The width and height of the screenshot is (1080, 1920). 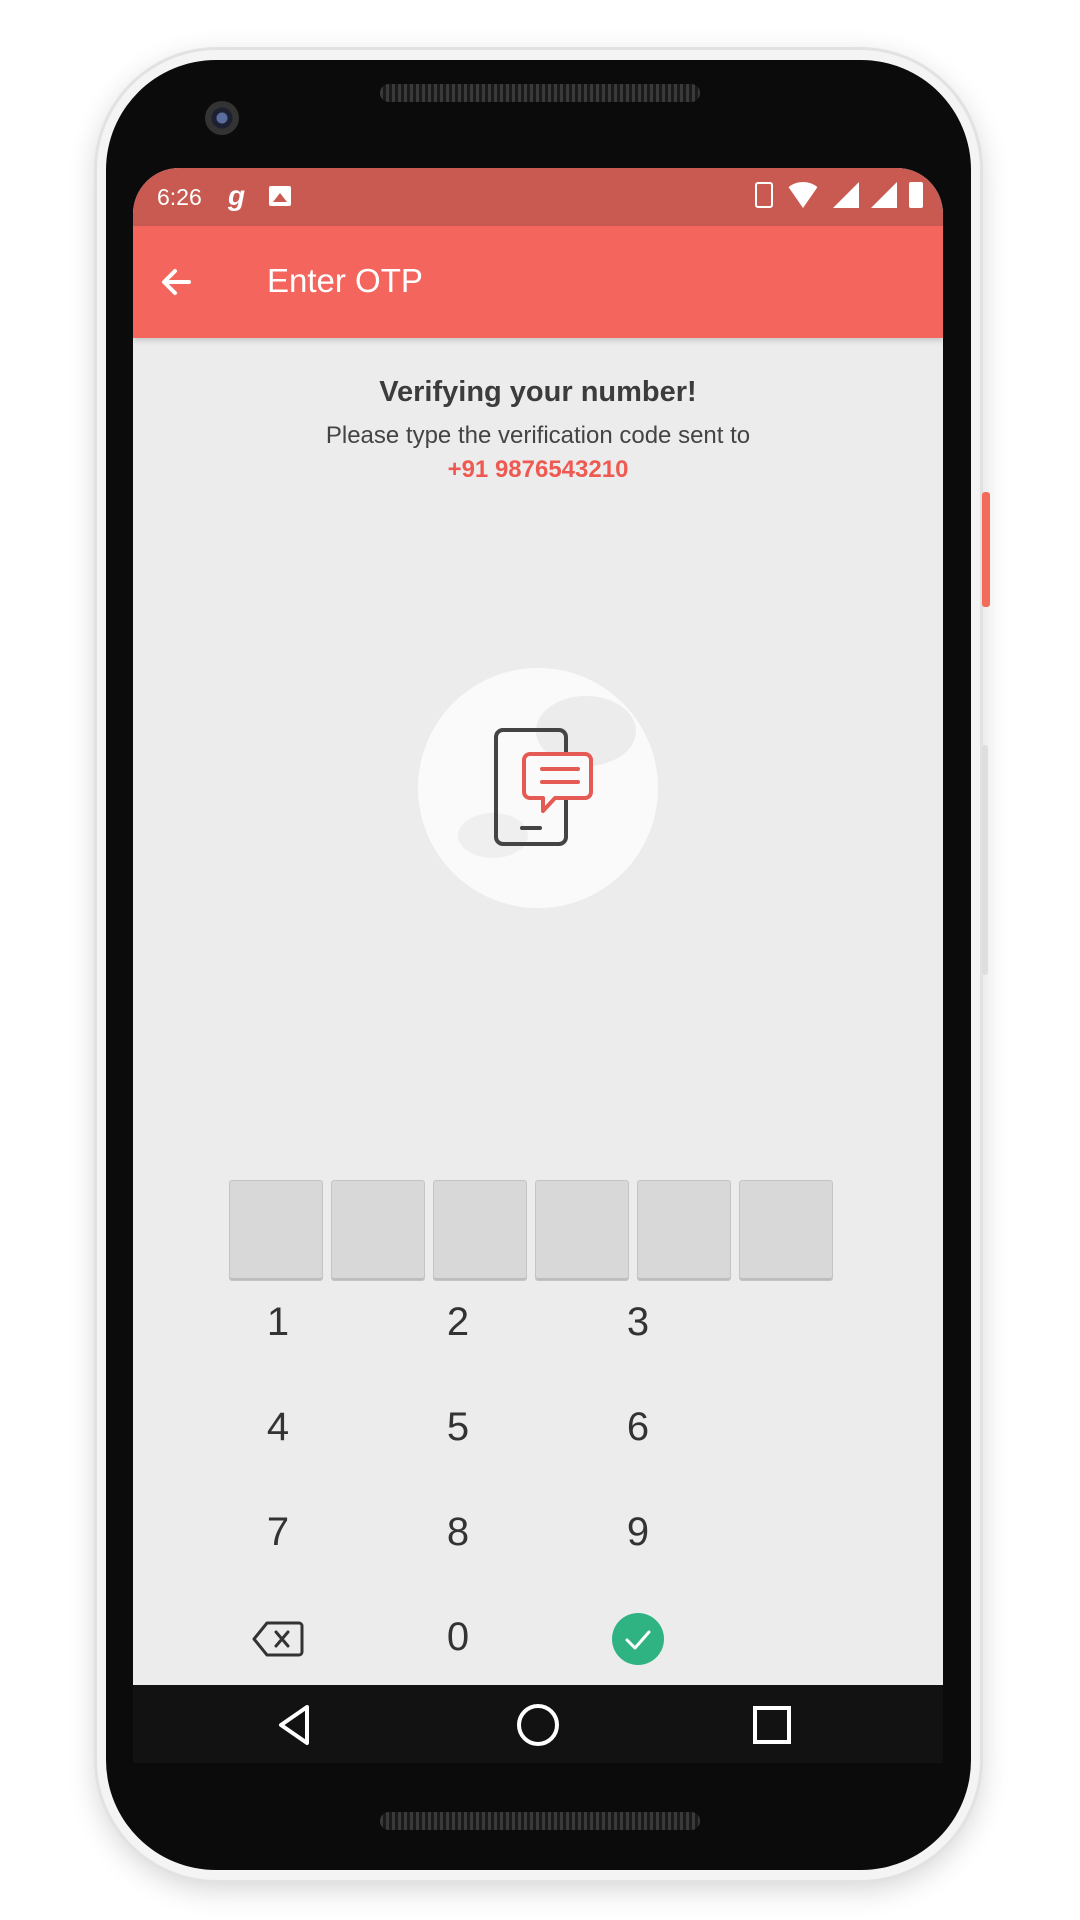 I want to click on key-9: 9, so click(x=638, y=1532).